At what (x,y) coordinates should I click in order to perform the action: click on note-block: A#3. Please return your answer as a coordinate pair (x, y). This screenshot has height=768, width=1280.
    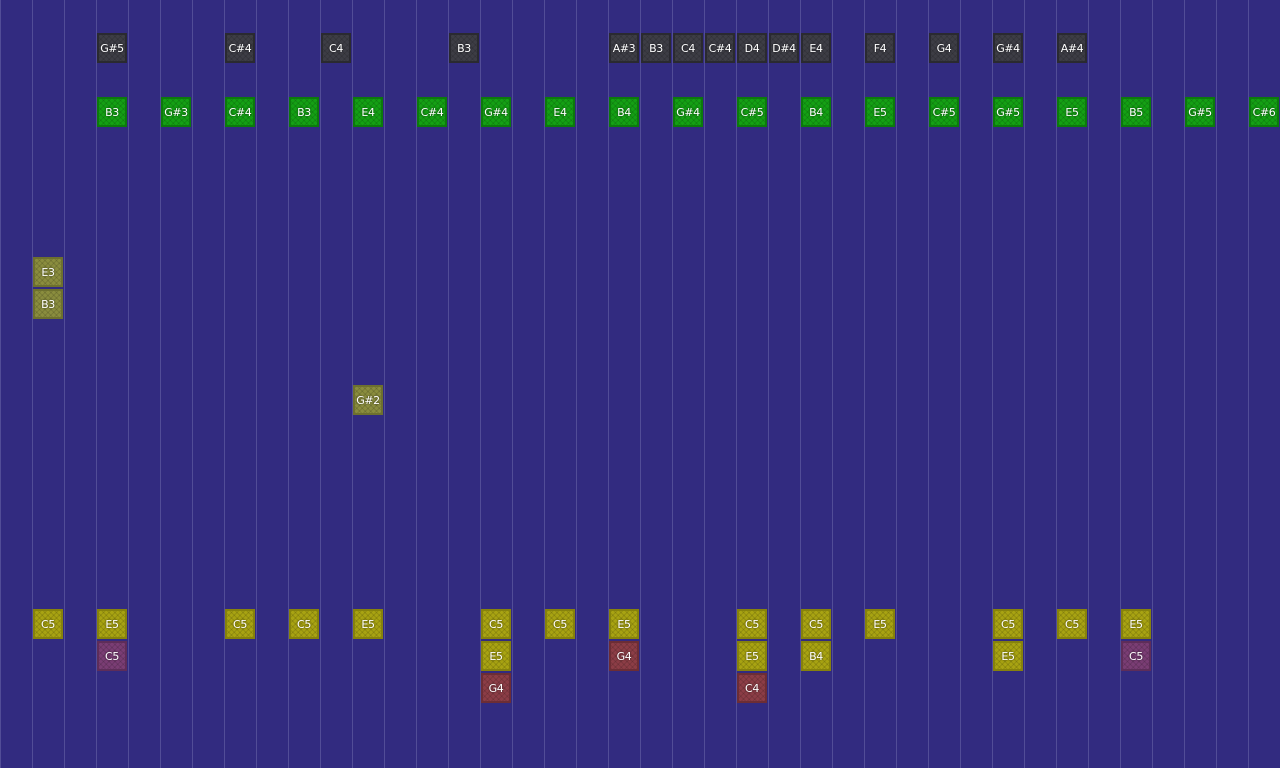
    Looking at the image, I should click on (624, 48).